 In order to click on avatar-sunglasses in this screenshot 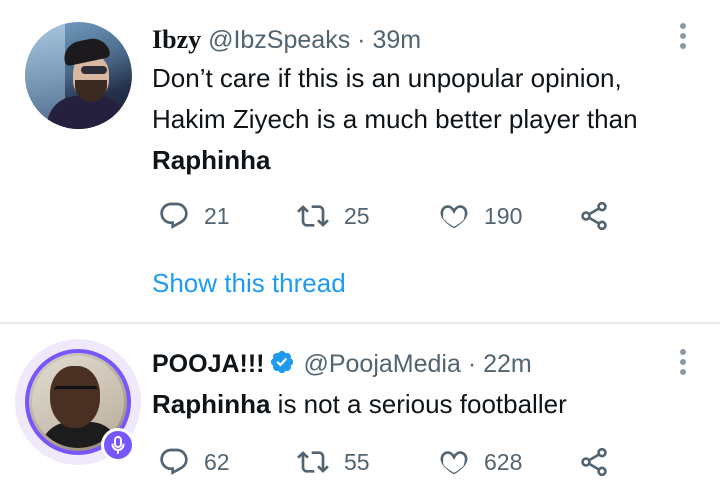, I will do `click(94, 70)`.